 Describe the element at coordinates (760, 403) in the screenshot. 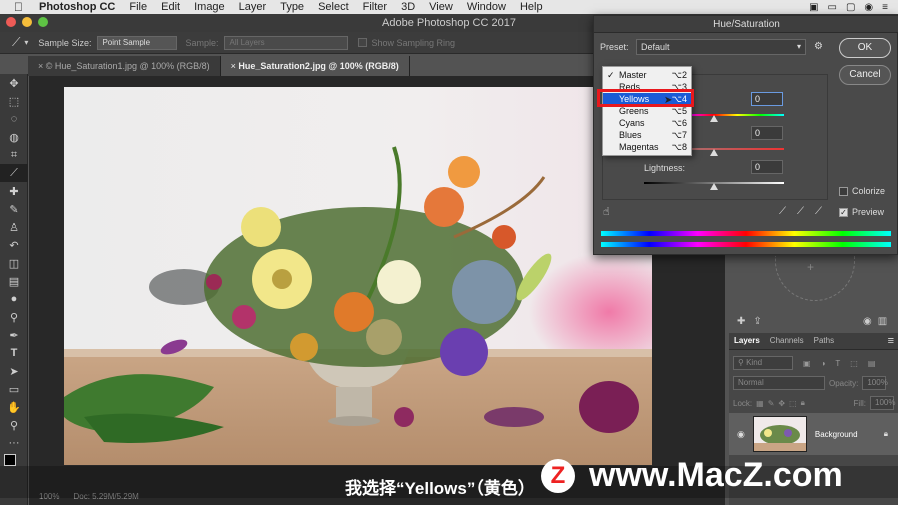

I see `lock-pixels-icon: ▦` at that location.